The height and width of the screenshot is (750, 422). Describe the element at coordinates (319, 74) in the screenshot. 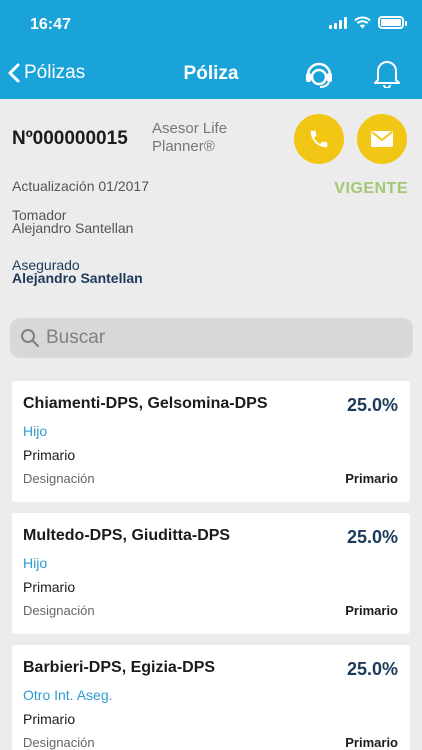

I see `support-headset-icon` at that location.